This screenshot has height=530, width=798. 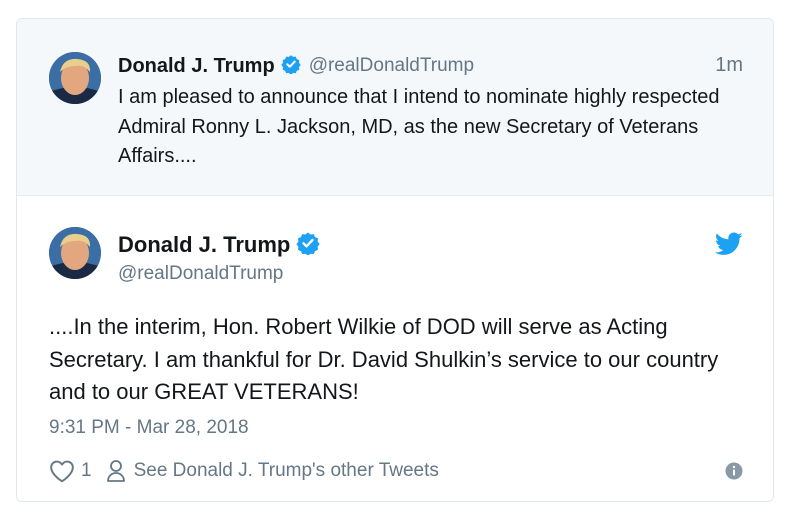 What do you see at coordinates (149, 428) in the screenshot?
I see `tweet-timestamp: 9:31 PM - Mar 28, 2018` at bounding box center [149, 428].